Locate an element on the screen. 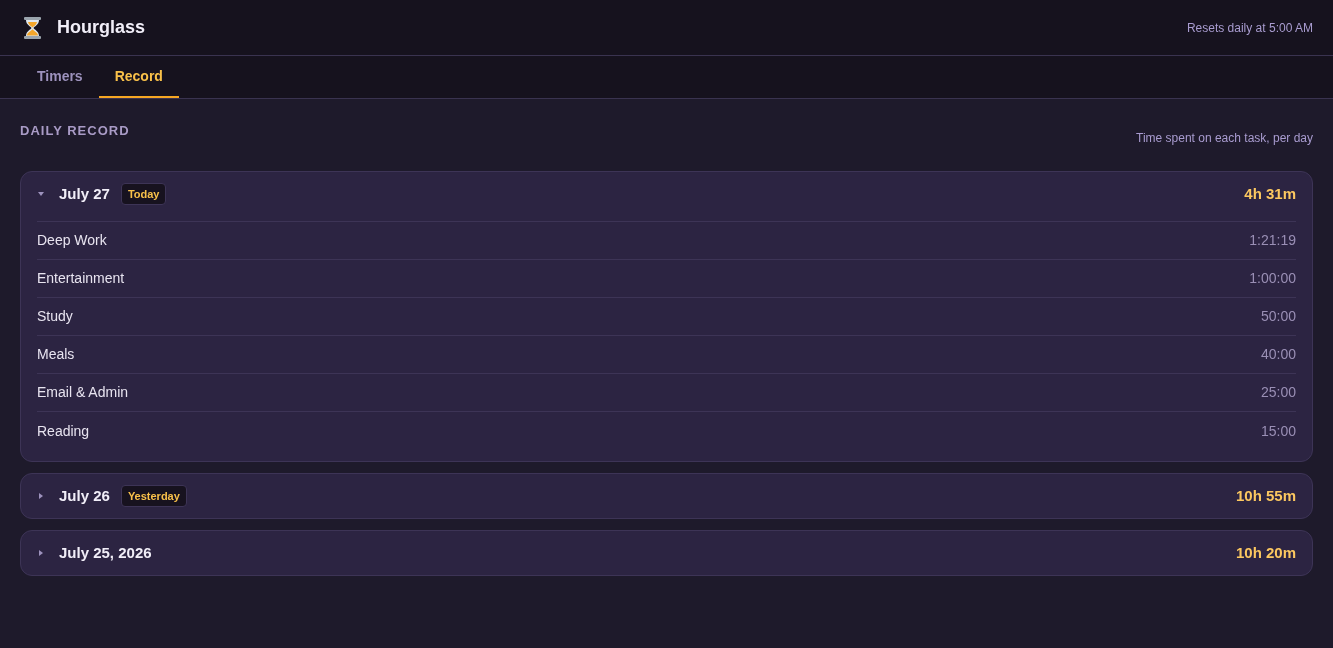  app-title: Hourglass is located at coordinates (101, 27).